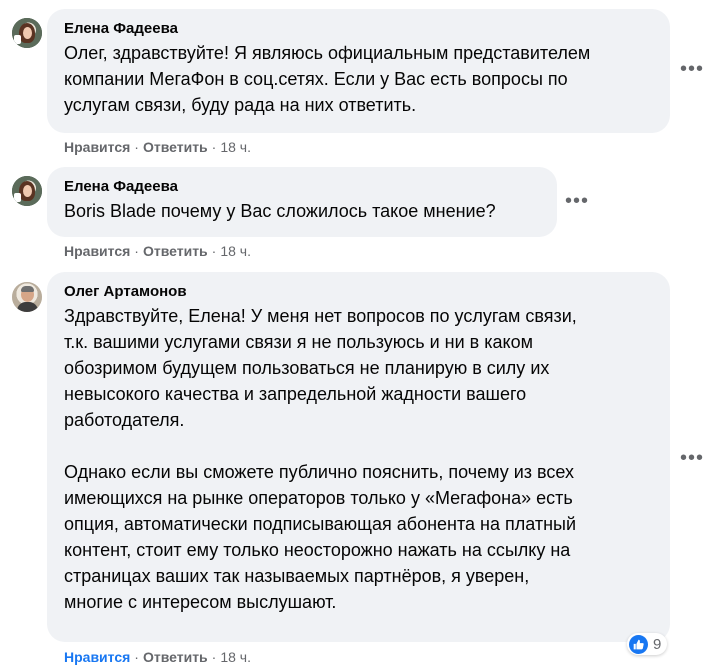 The image size is (711, 670). What do you see at coordinates (638, 644) in the screenshot?
I see `thumbs-up-icon` at bounding box center [638, 644].